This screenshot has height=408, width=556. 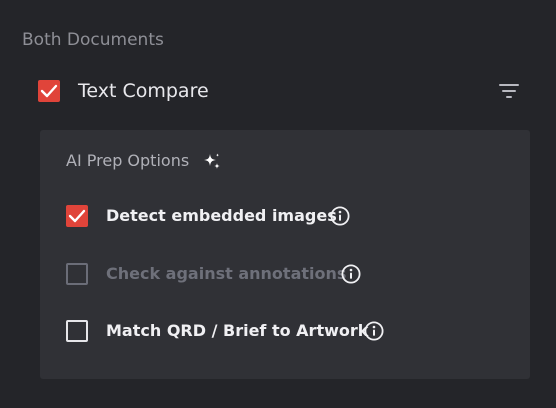 I want to click on option-detect-embedded-images: Detect embedded images, so click(x=284, y=216).